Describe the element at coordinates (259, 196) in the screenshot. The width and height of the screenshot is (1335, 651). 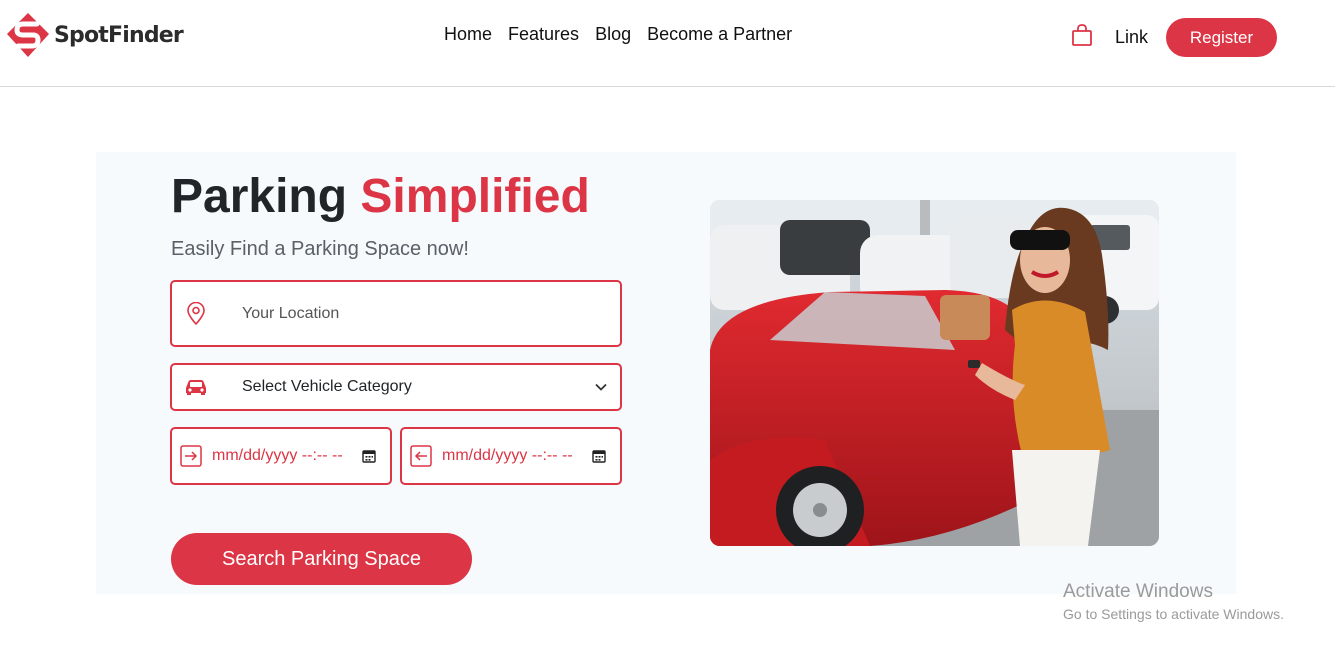
I see `hero-title-main: Parking` at that location.